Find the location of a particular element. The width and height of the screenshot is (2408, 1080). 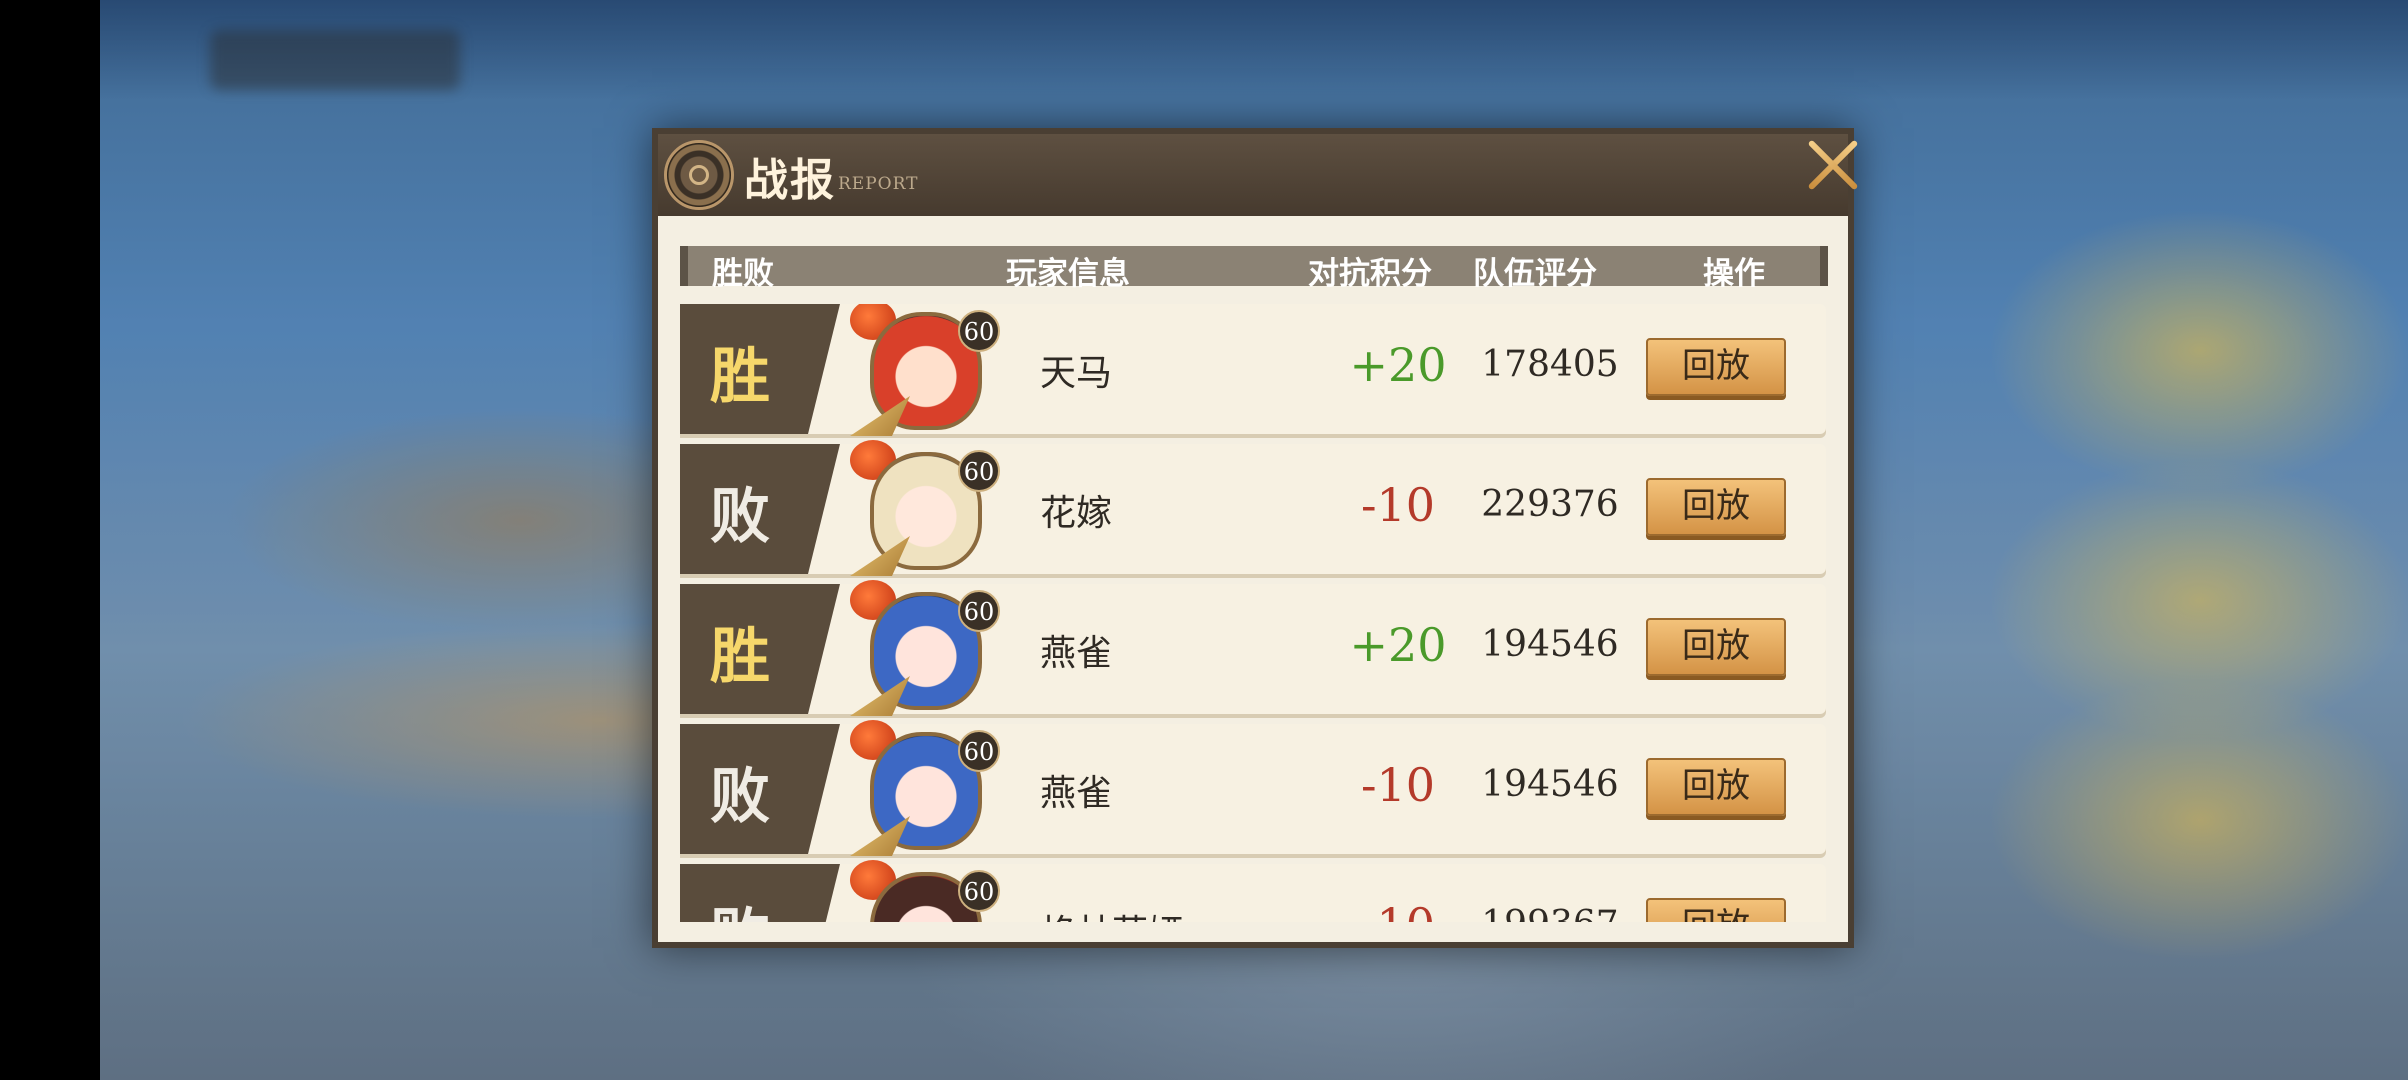

player-name: 花嫁 is located at coordinates (1076, 513).